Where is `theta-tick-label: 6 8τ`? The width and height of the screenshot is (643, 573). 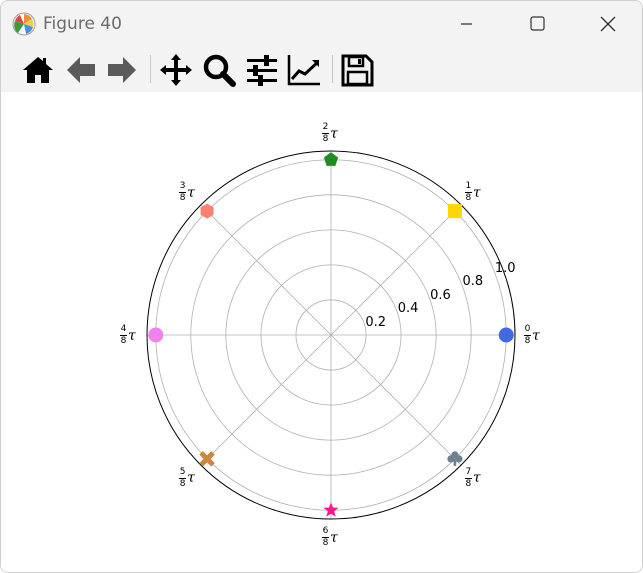 theta-tick-label: 6 8τ is located at coordinates (330, 537).